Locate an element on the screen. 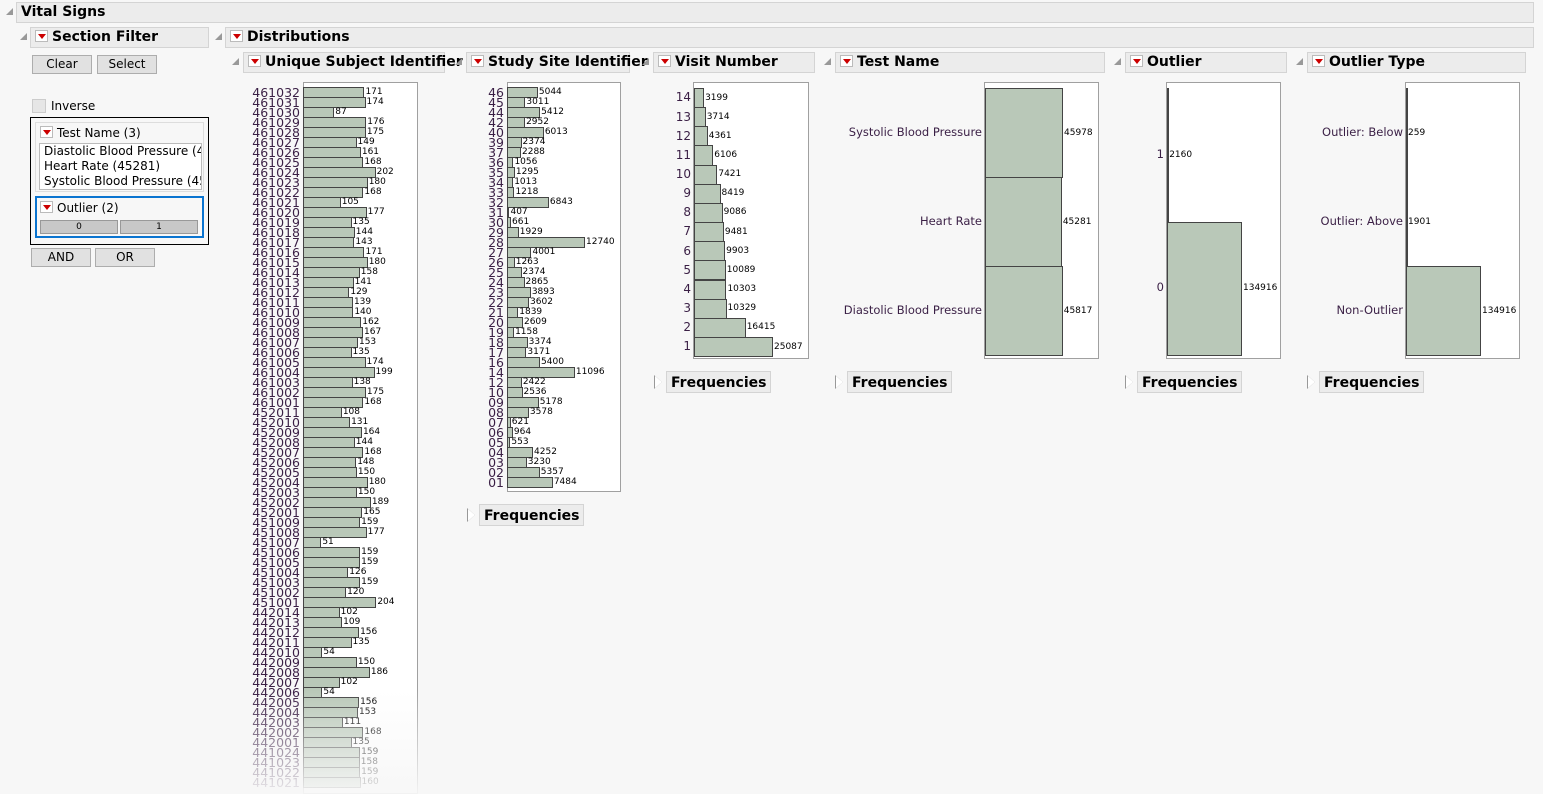 The height and width of the screenshot is (794, 1543). bar-count-label: 5178 is located at coordinates (551, 402).